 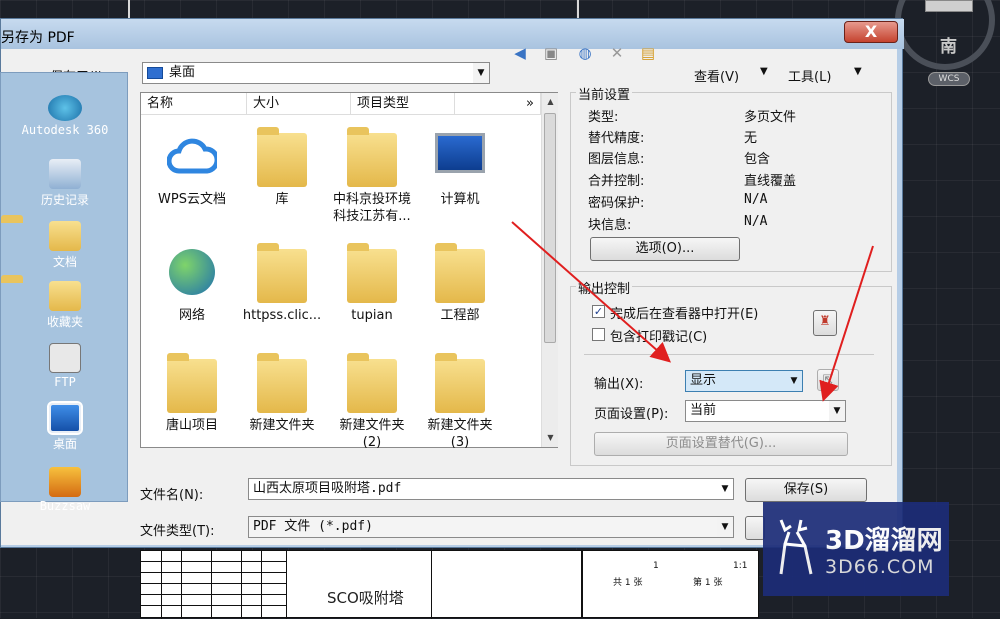 What do you see at coordinates (282, 199) in the screenshot?
I see `file-name: 库` at bounding box center [282, 199].